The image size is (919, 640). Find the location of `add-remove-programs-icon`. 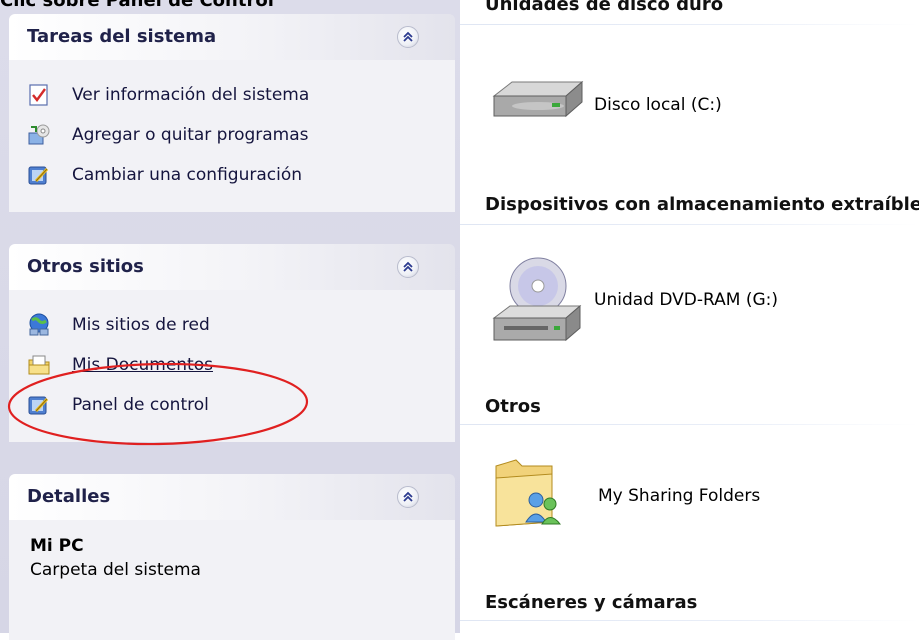

add-remove-programs-icon is located at coordinates (39, 135).